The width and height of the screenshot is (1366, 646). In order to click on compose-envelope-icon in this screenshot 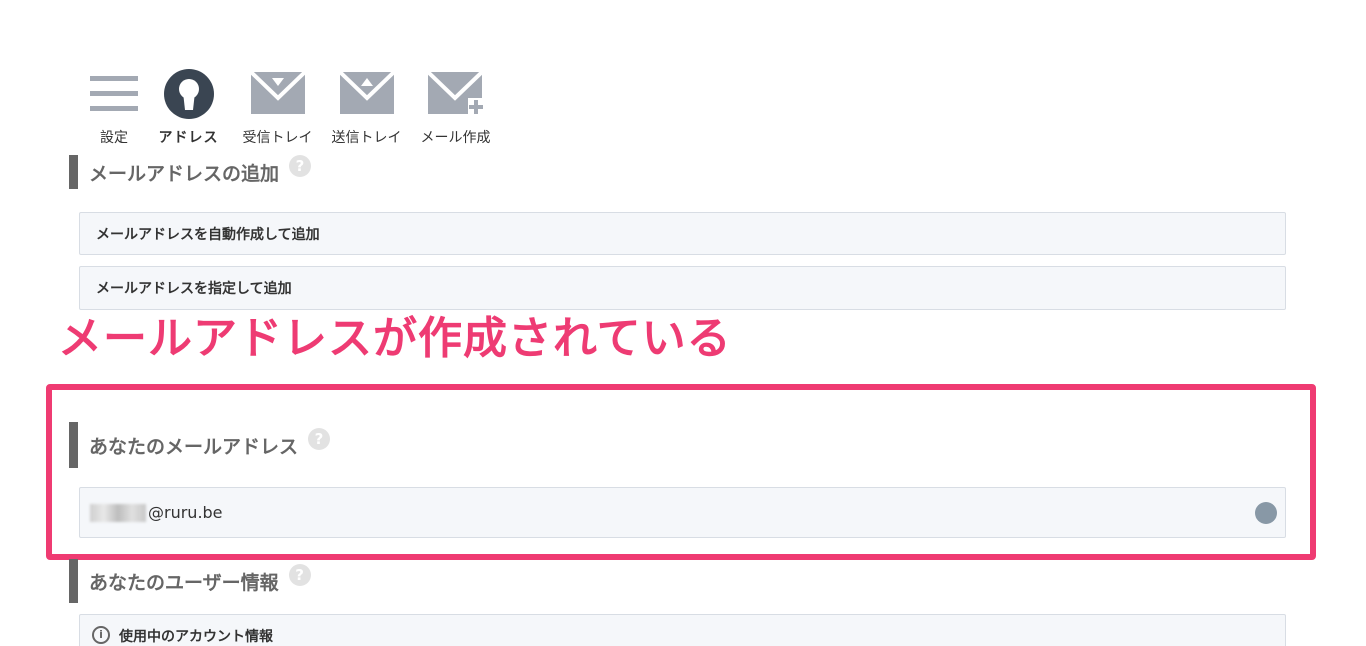, I will do `click(455, 94)`.